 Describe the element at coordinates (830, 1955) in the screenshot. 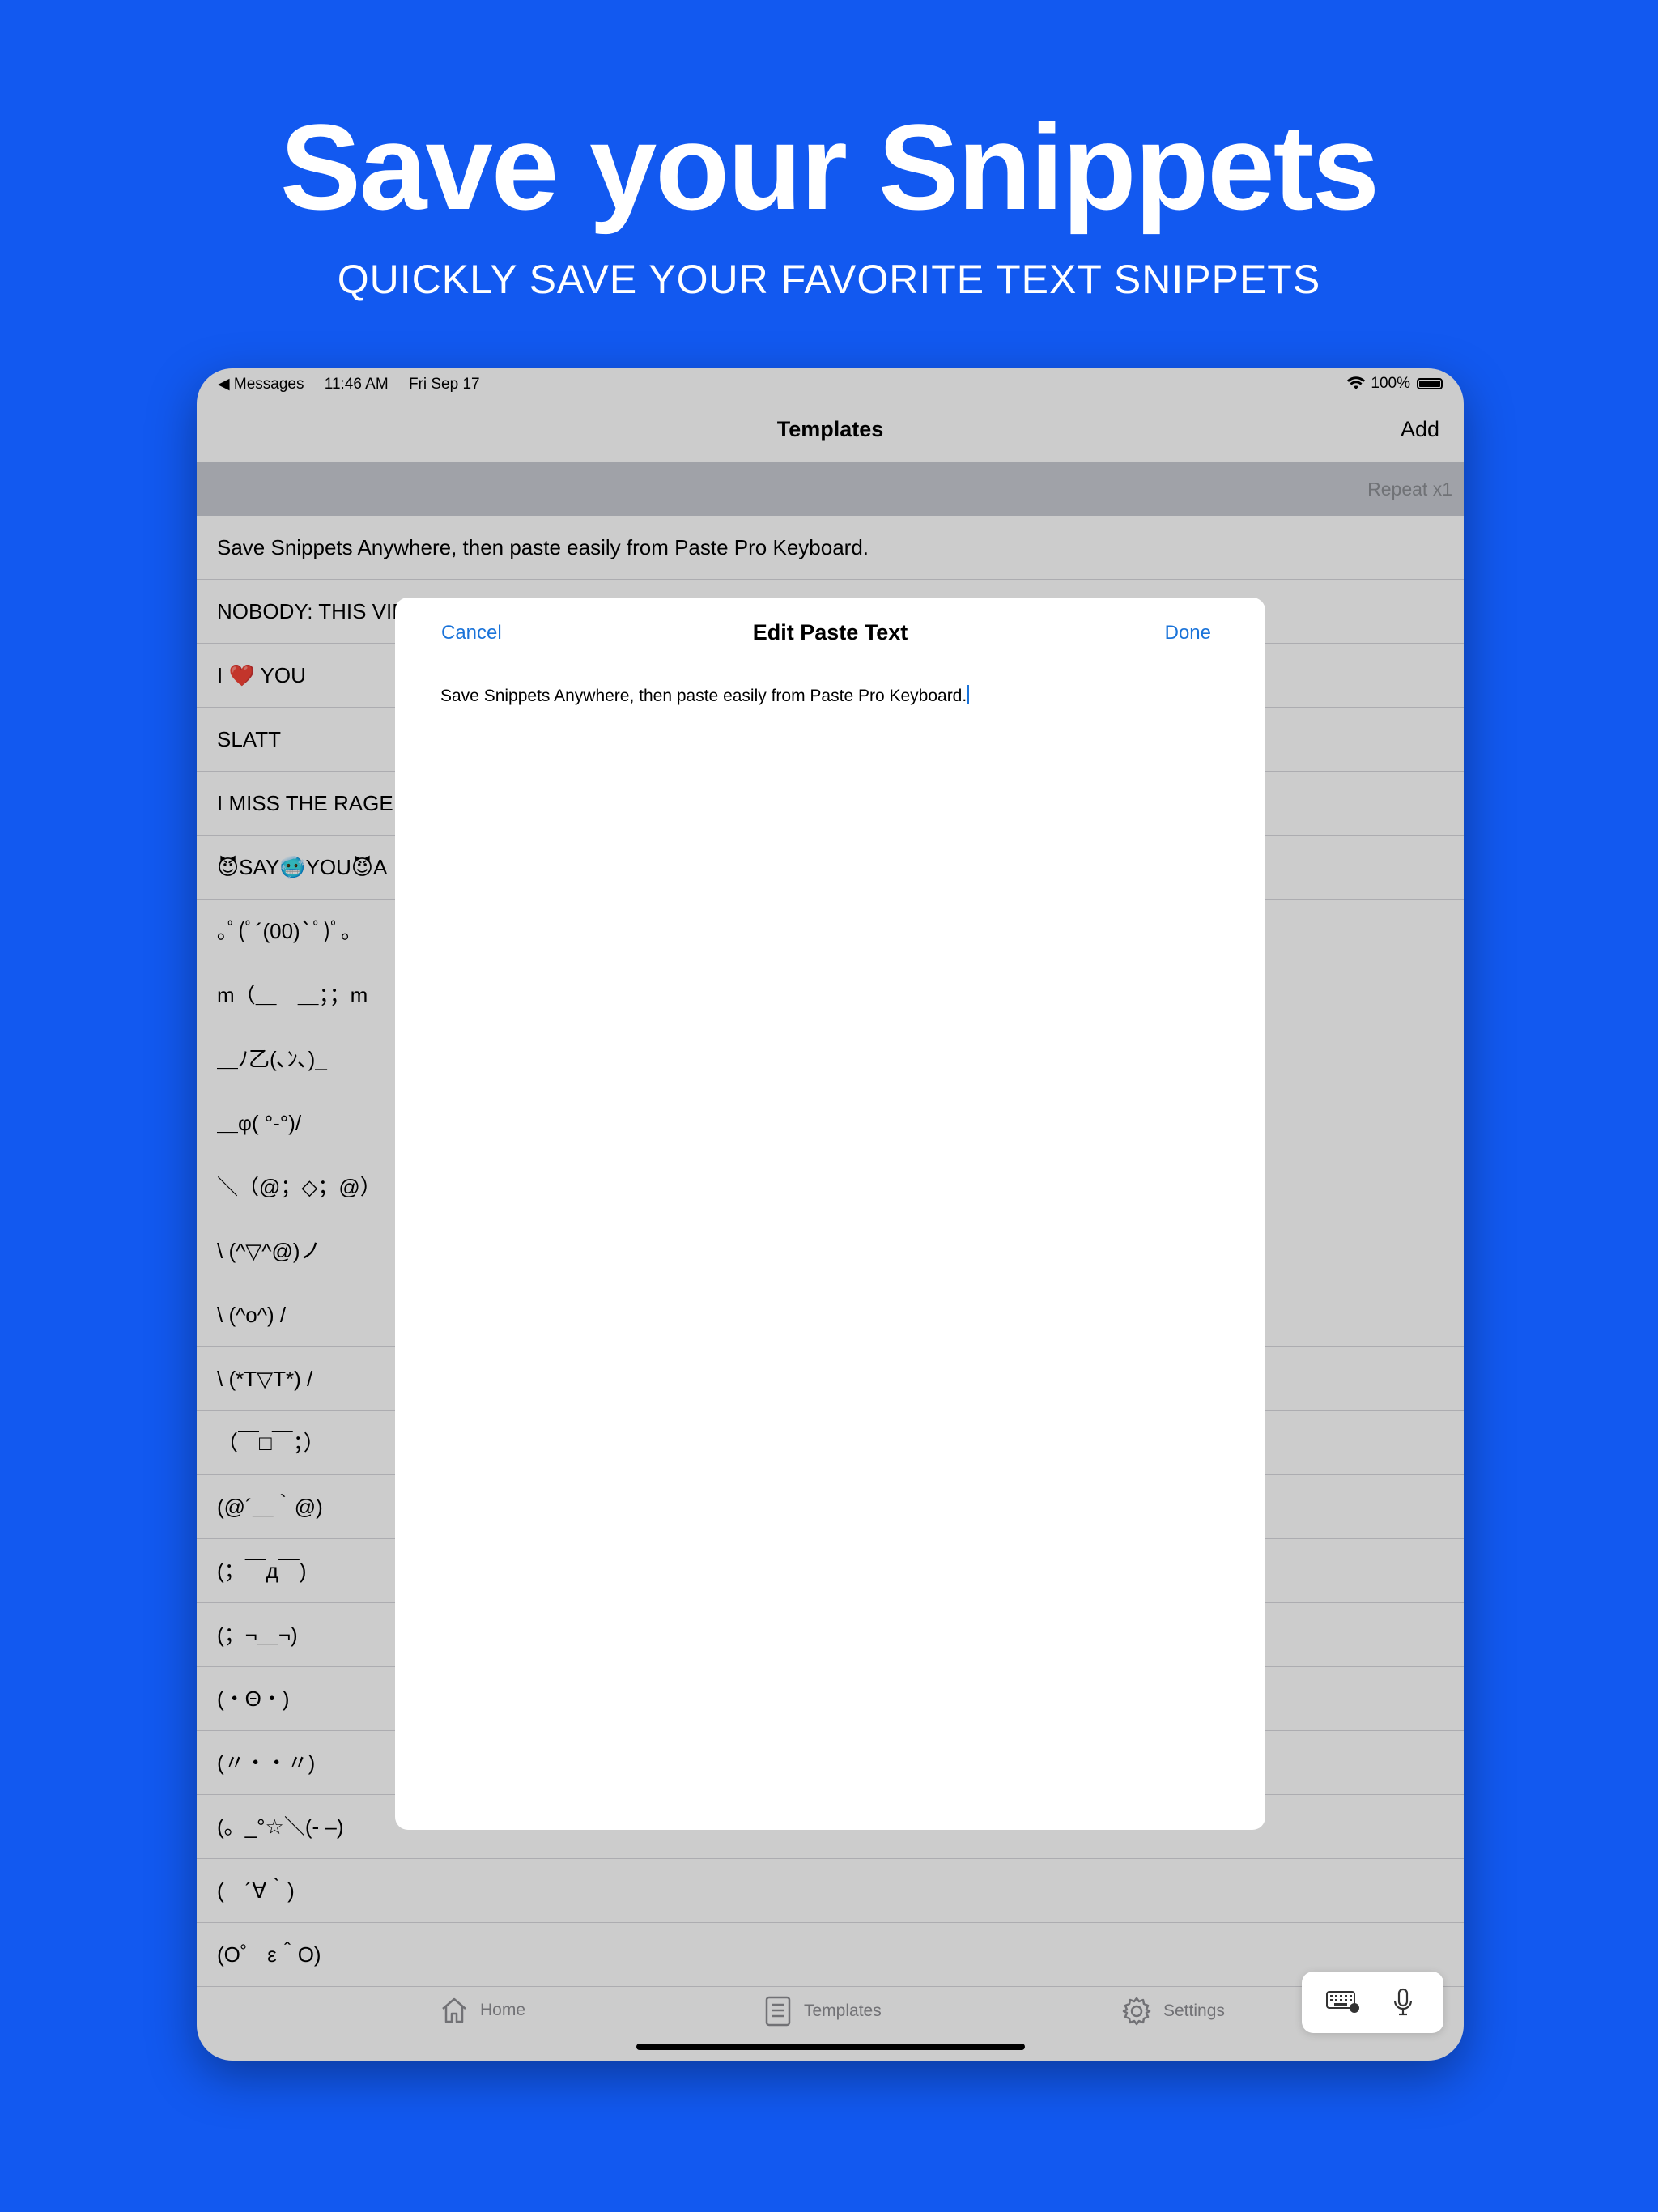

I see `list-item: (O゜ ε＾O)` at that location.